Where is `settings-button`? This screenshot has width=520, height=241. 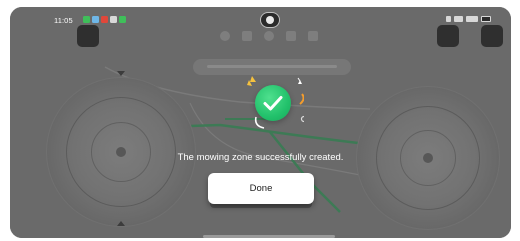 settings-button is located at coordinates (492, 36).